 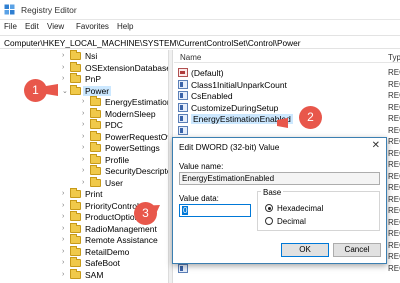 What do you see at coordinates (114, 125) in the screenshot?
I see `tree-item-label: PDC` at bounding box center [114, 125].